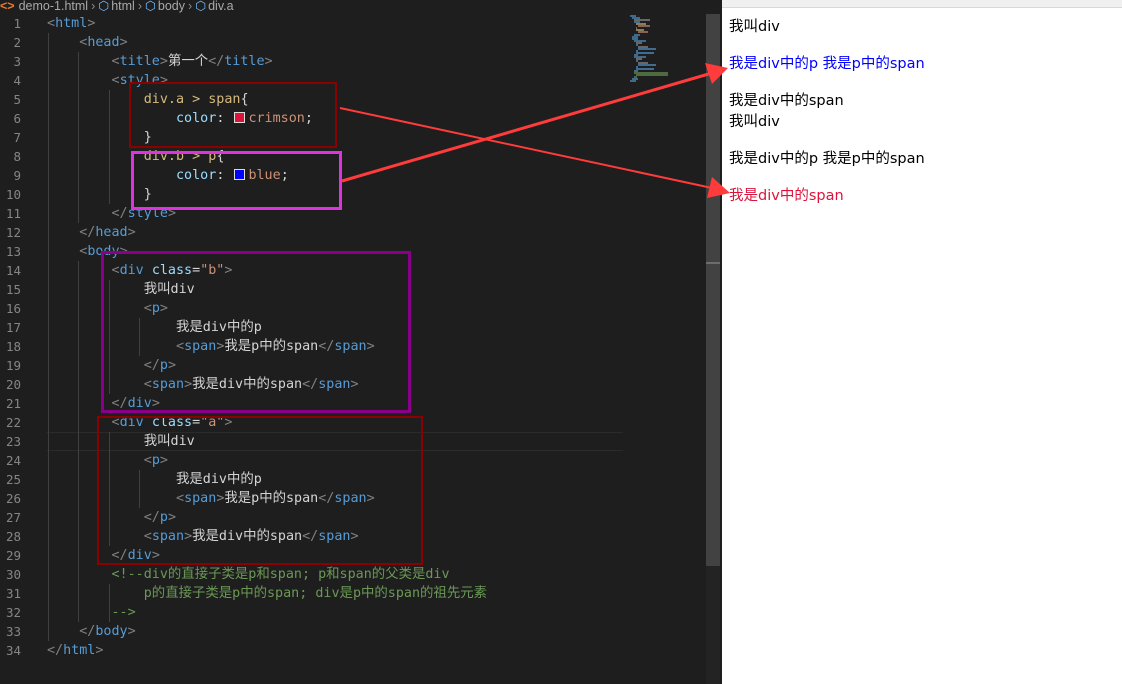 The height and width of the screenshot is (684, 1122). Describe the element at coordinates (13, 574) in the screenshot. I see `line-number: 30` at that location.